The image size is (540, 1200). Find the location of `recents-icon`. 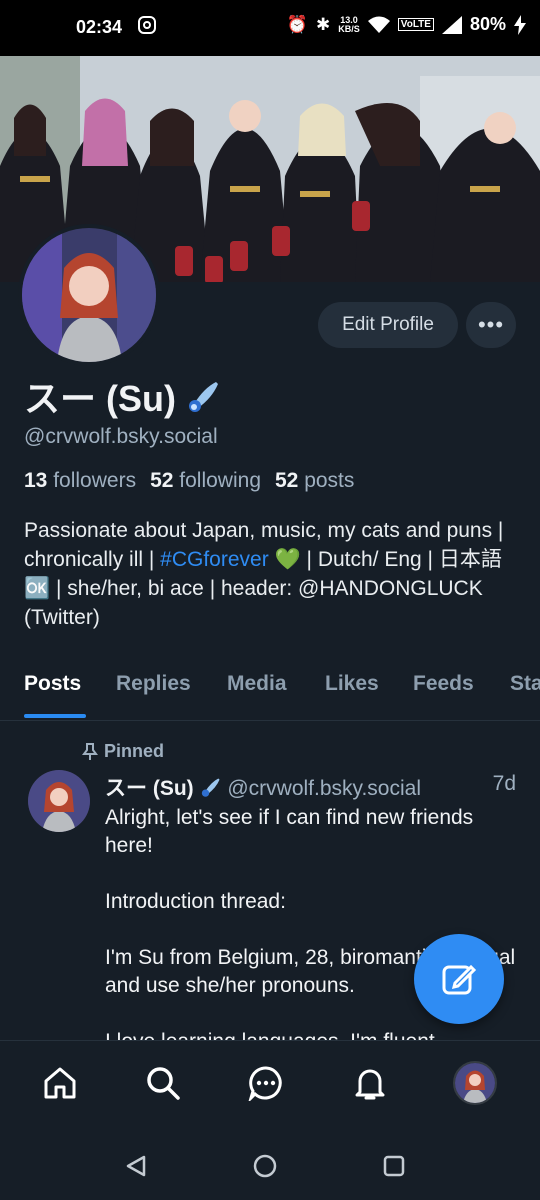

recents-icon is located at coordinates (394, 1166).